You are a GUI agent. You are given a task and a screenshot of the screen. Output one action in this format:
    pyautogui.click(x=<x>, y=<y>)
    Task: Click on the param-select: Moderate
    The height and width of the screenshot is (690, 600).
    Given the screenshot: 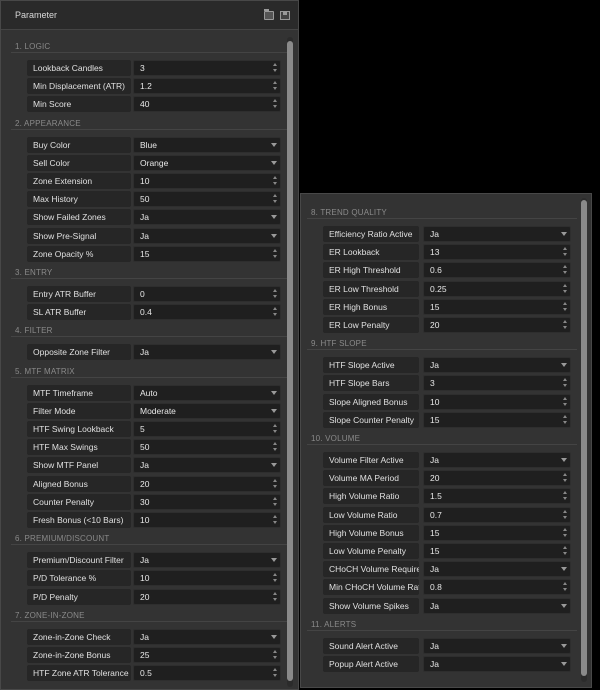 What is the action you would take?
    pyautogui.click(x=207, y=410)
    